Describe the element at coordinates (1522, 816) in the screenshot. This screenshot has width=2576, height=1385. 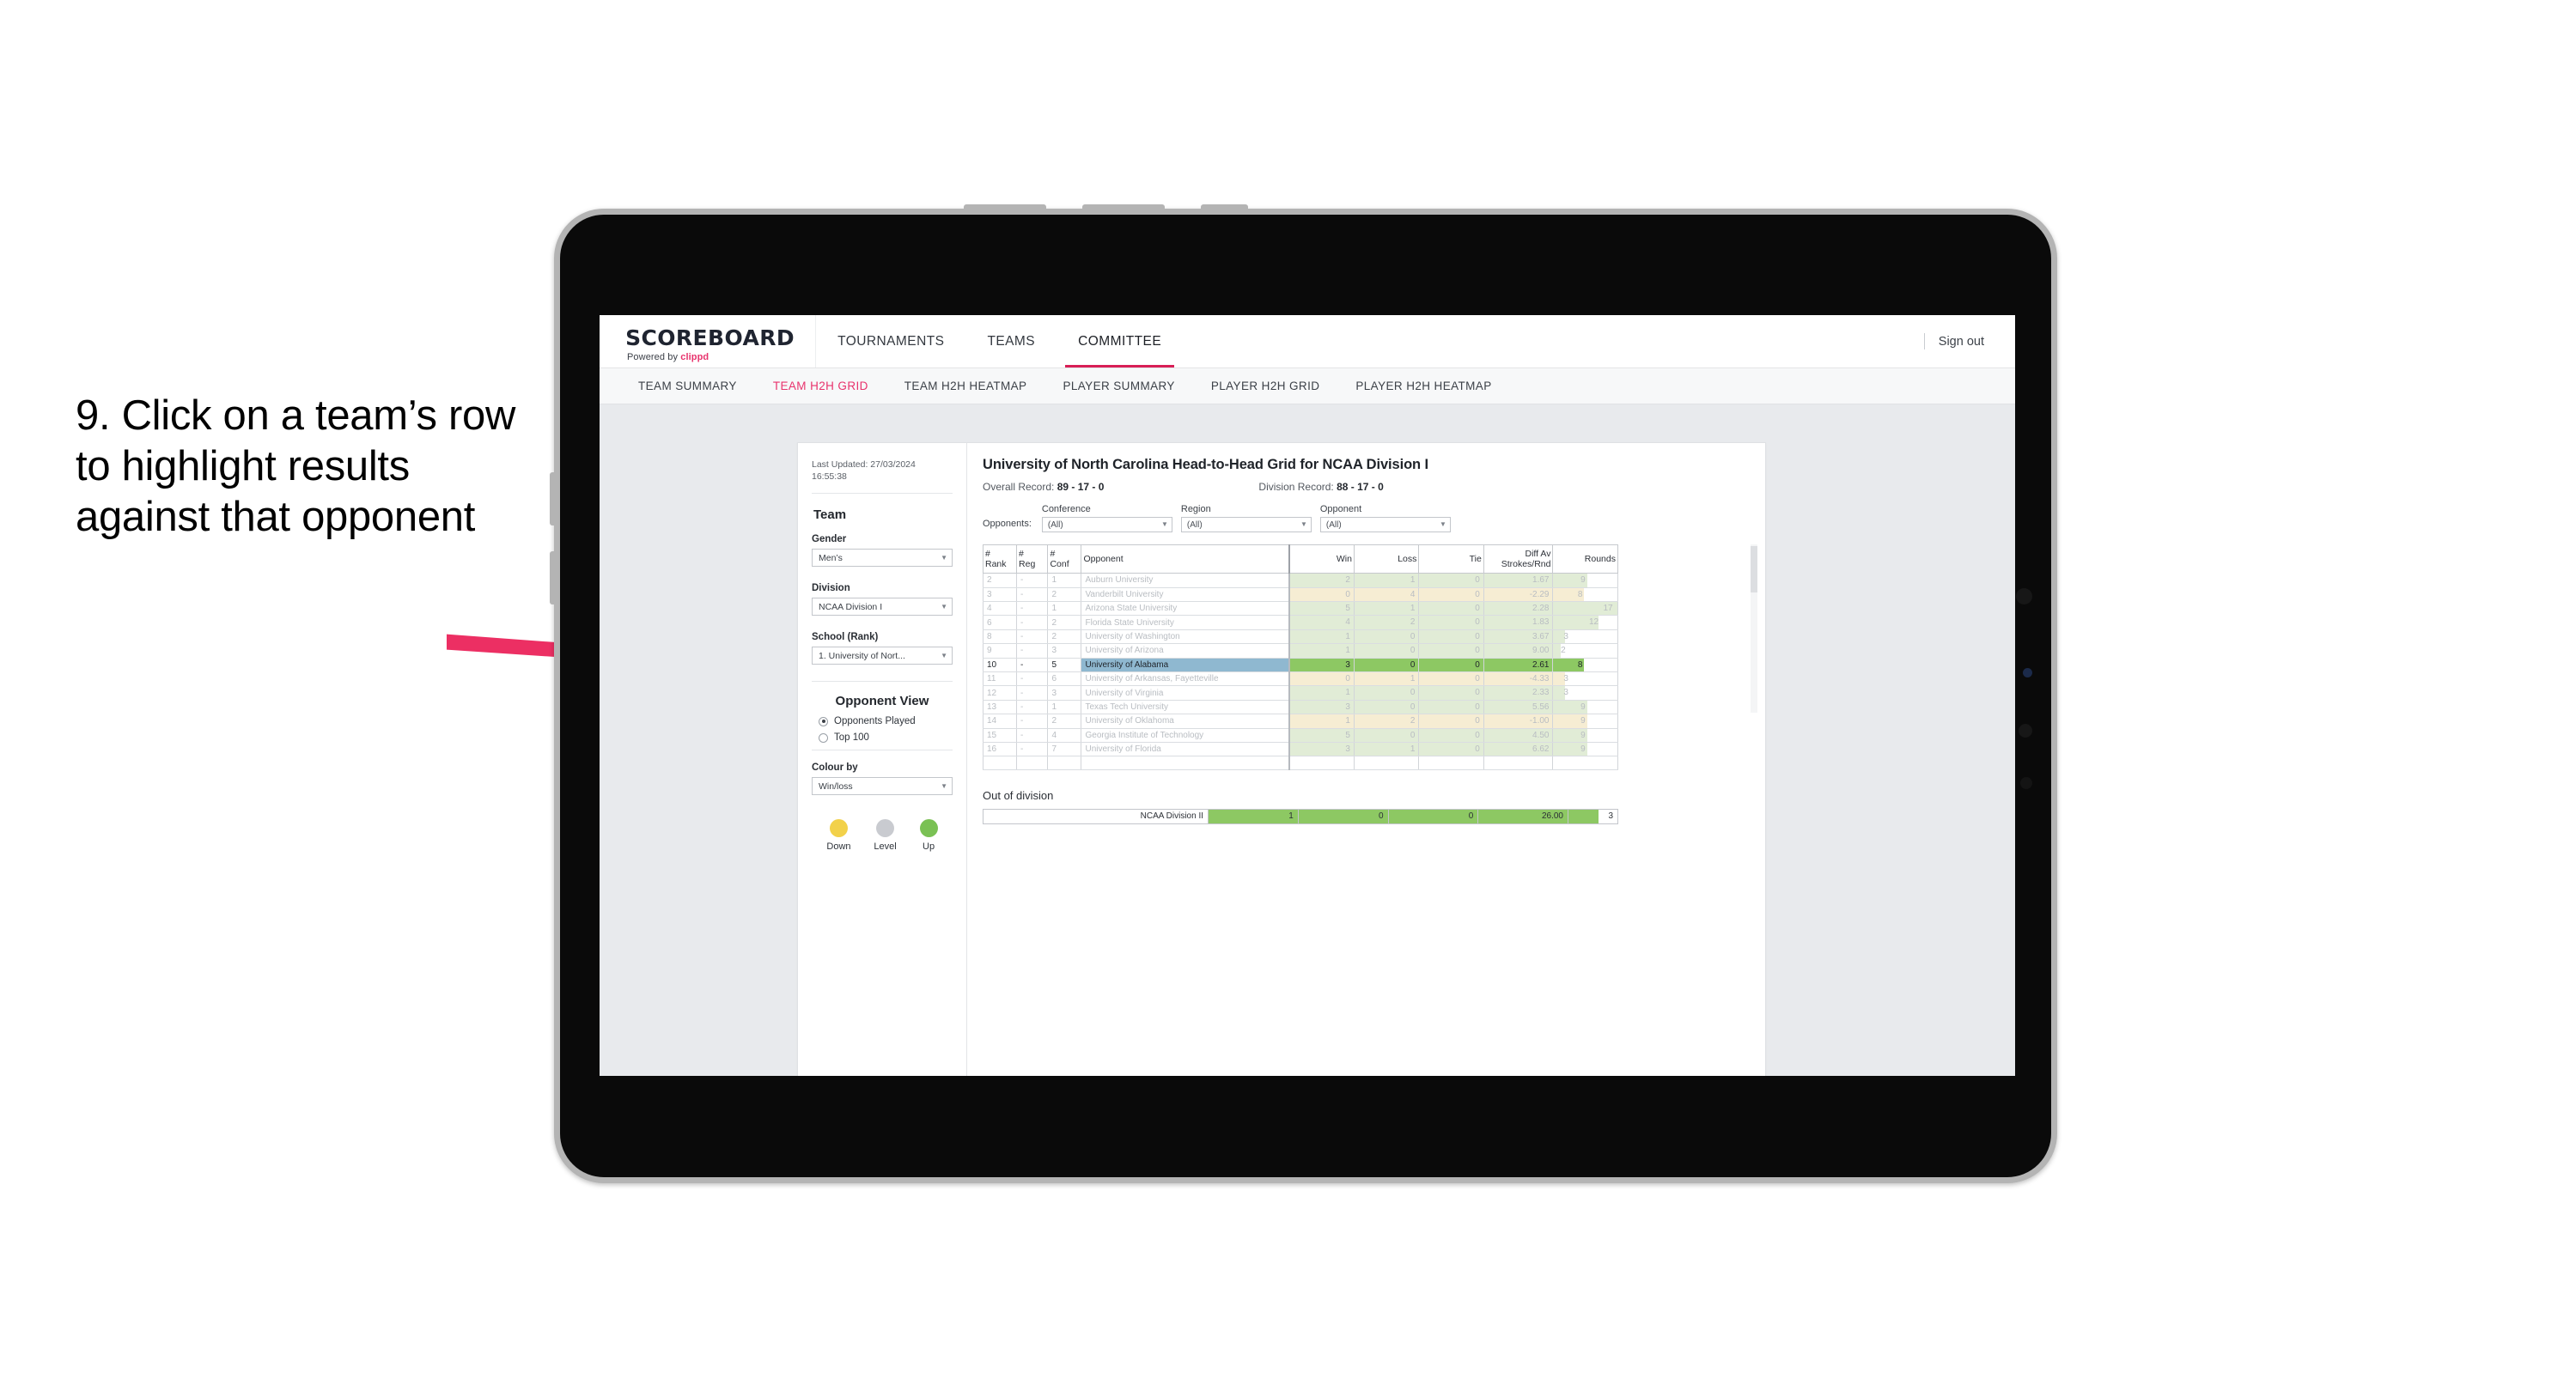
I see `ood-diff: 26.00` at that location.